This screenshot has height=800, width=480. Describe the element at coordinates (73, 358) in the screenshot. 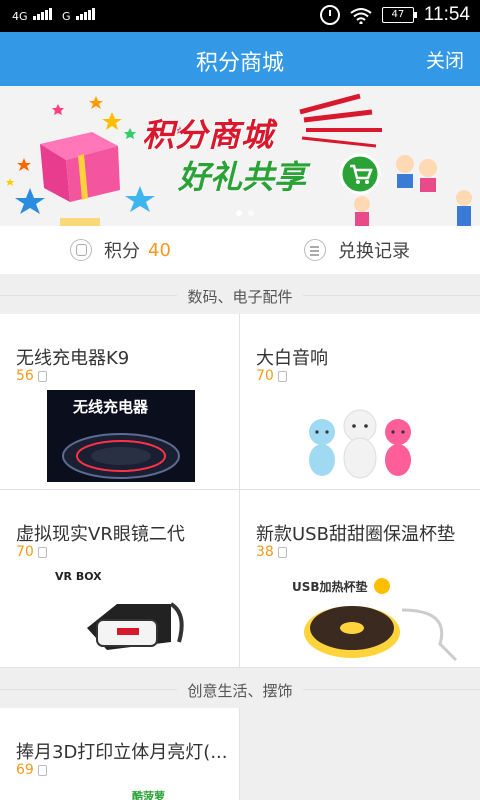

I see `product-name: 无线充电器K9` at that location.